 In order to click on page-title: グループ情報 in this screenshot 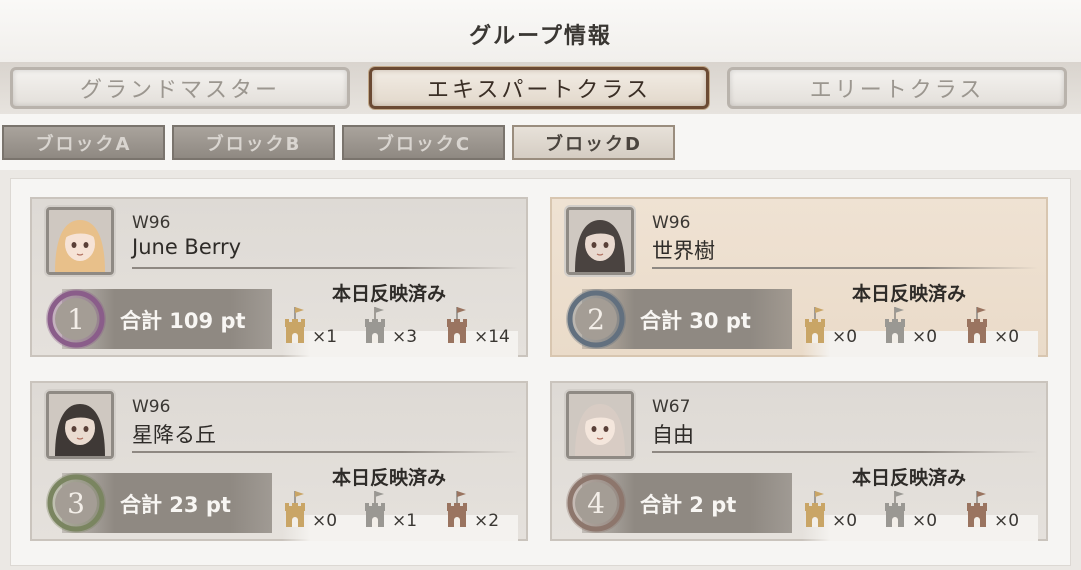, I will do `click(540, 36)`.